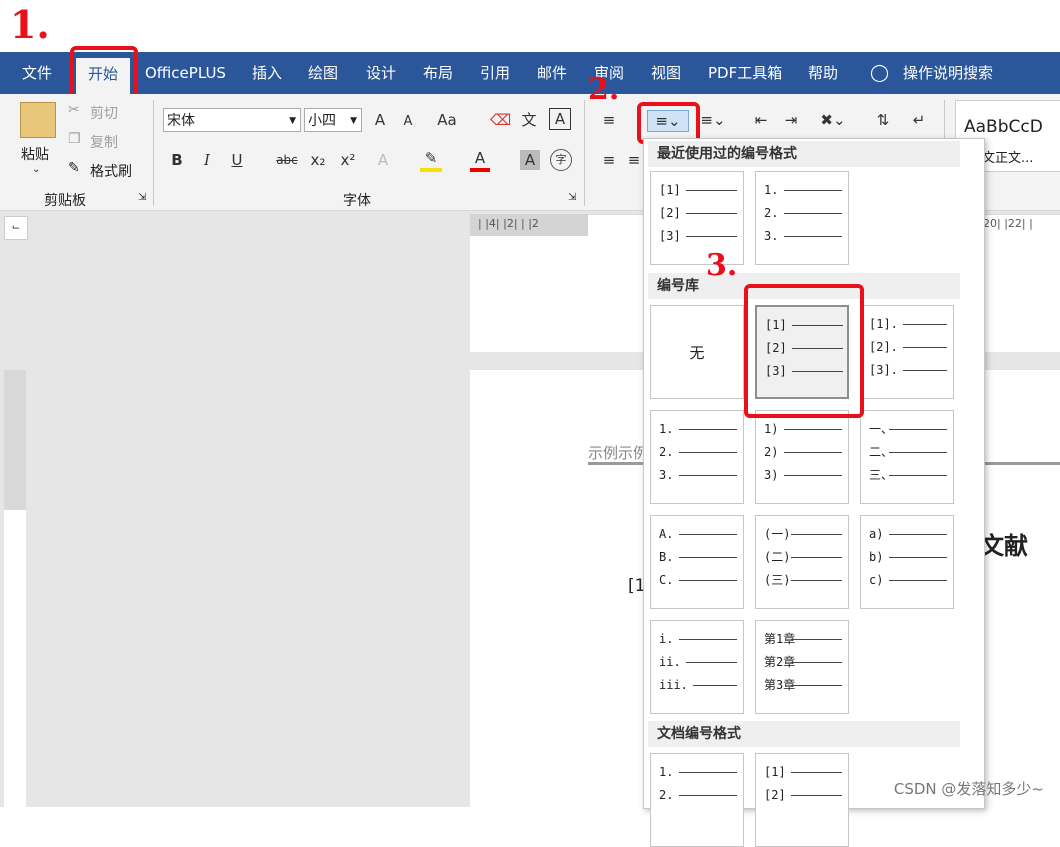  What do you see at coordinates (823, 73) in the screenshot?
I see `tab-help: 帮助` at bounding box center [823, 73].